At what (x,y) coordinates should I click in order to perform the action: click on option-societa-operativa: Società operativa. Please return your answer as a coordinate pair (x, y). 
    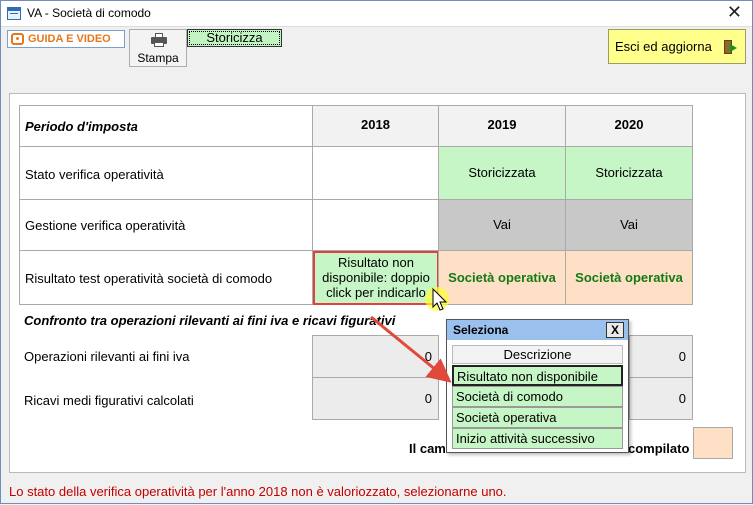
    Looking at the image, I should click on (537, 417).